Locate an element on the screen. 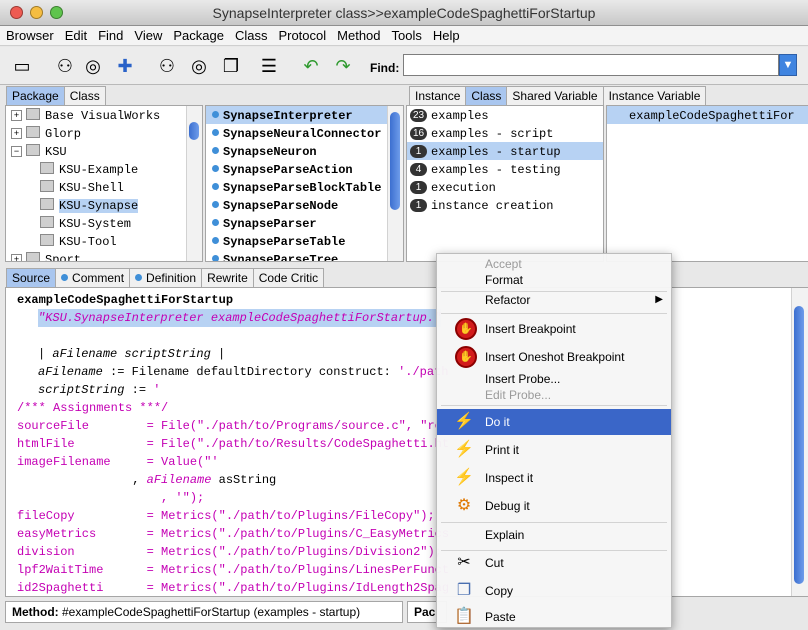 The height and width of the screenshot is (630, 808). menu-item-do-it: ⚡ Do it is located at coordinates (554, 422).